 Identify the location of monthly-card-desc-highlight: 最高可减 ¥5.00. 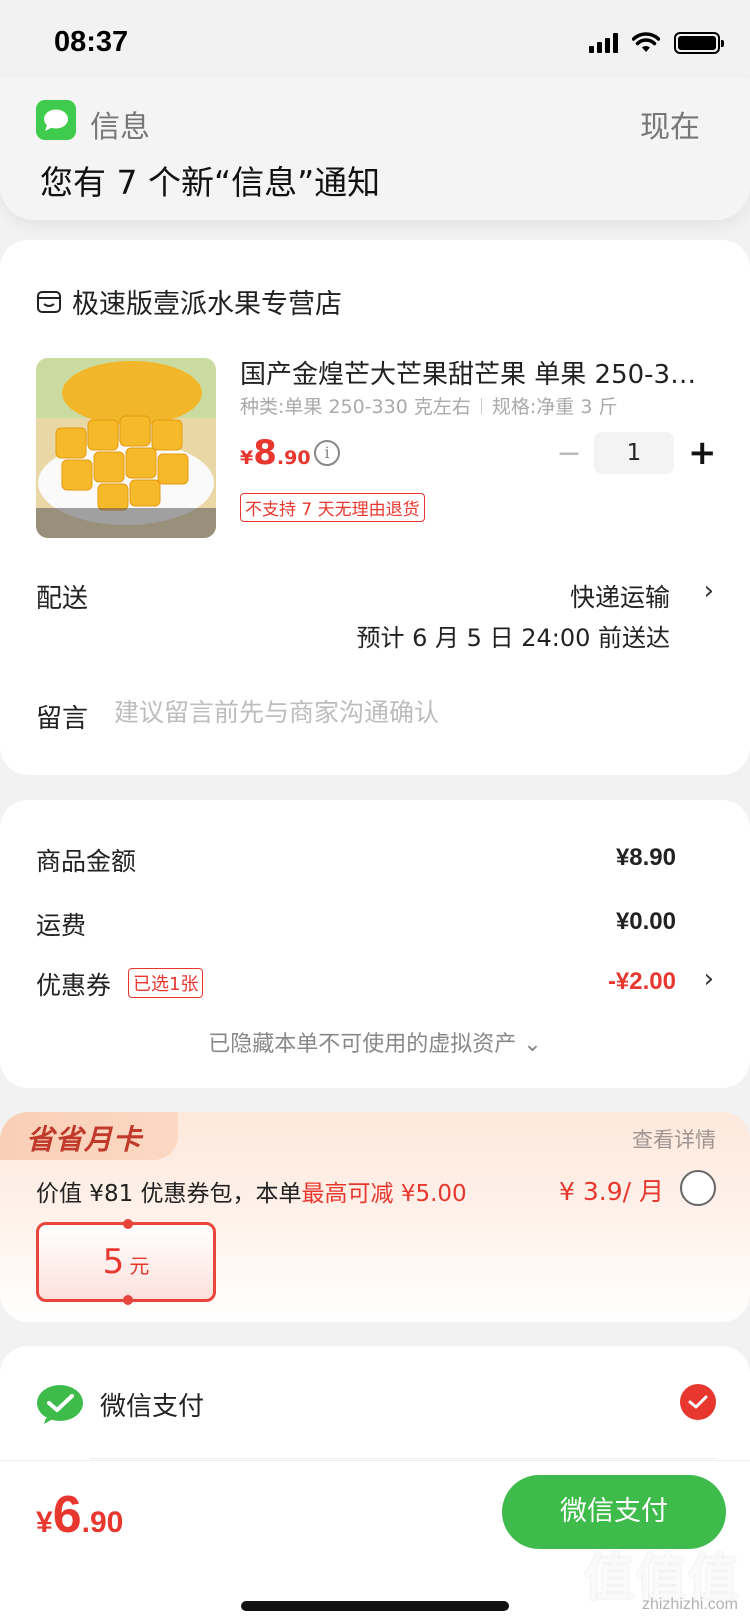
(384, 1194).